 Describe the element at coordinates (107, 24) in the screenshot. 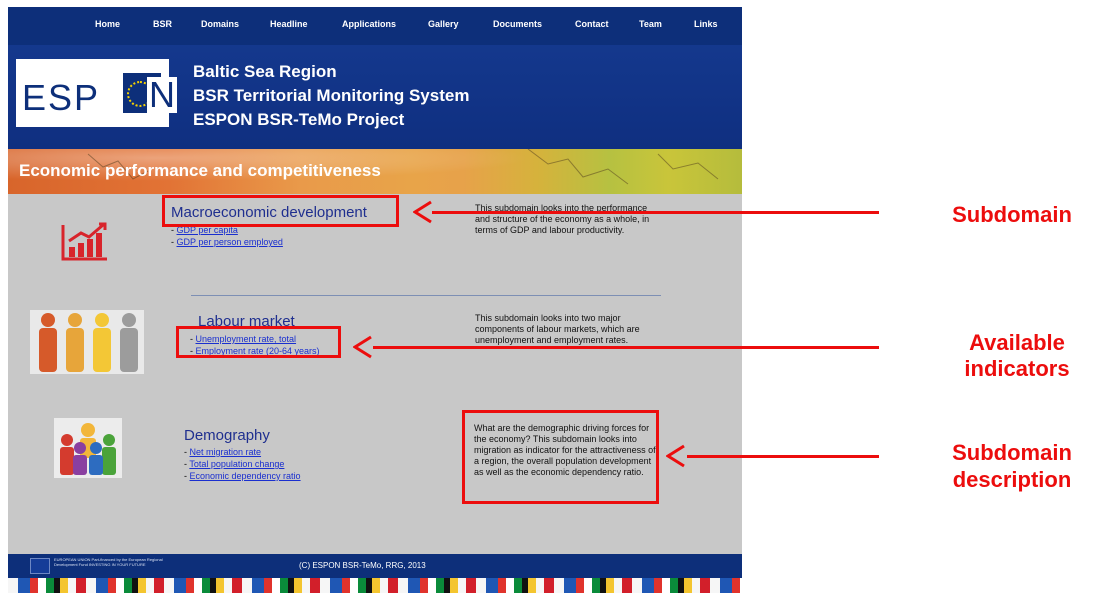

I see `nav-home: Home` at that location.